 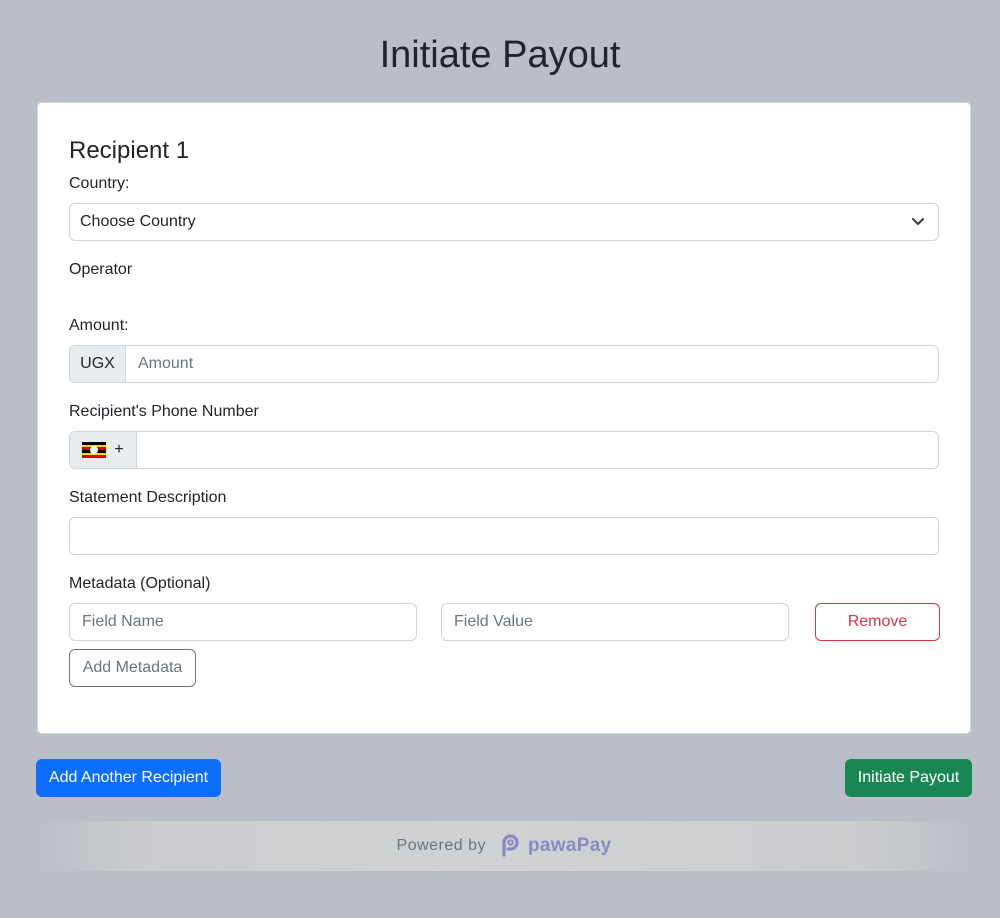 I want to click on field-name-input: Field Name, so click(x=243, y=622).